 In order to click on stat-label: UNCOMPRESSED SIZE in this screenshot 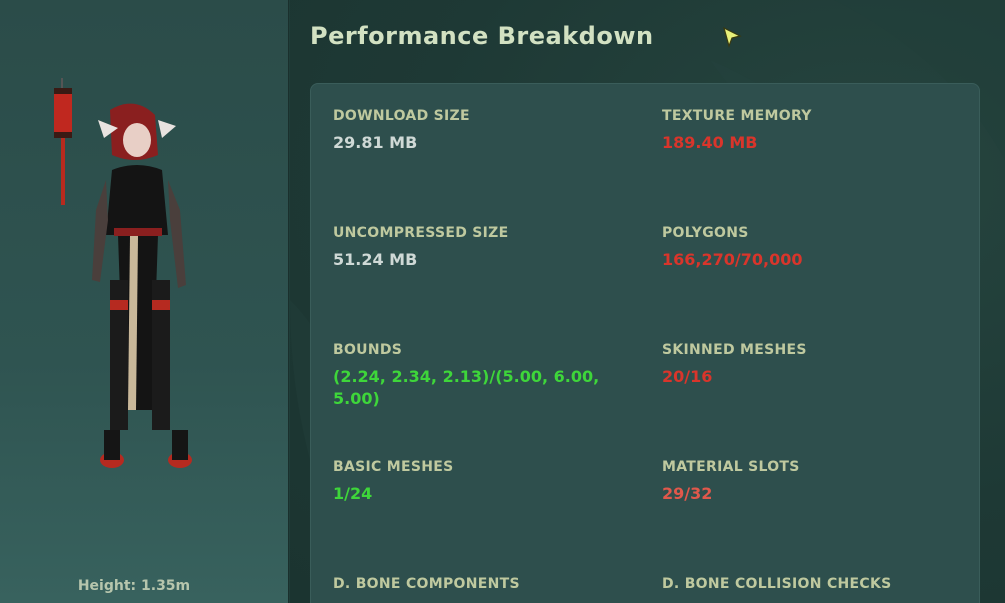, I will do `click(421, 233)`.